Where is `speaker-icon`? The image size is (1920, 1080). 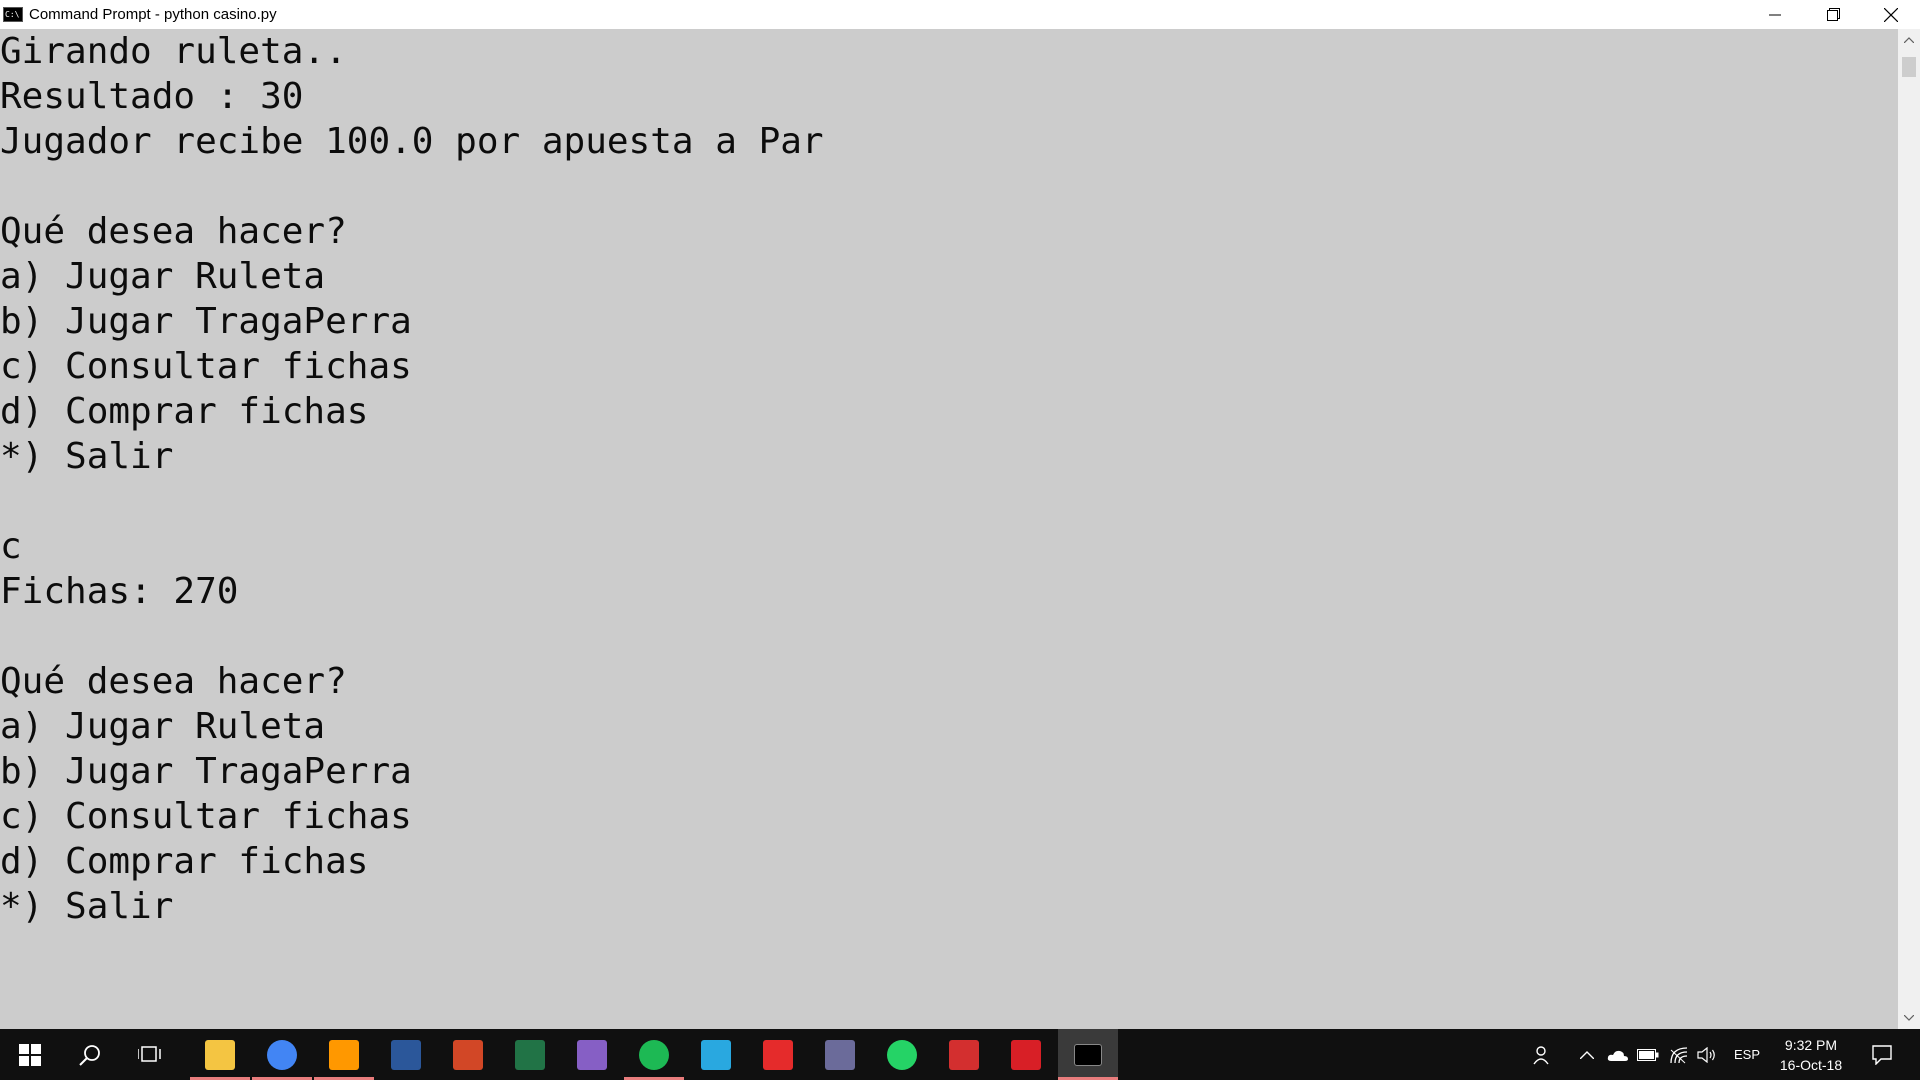 speaker-icon is located at coordinates (1706, 1054).